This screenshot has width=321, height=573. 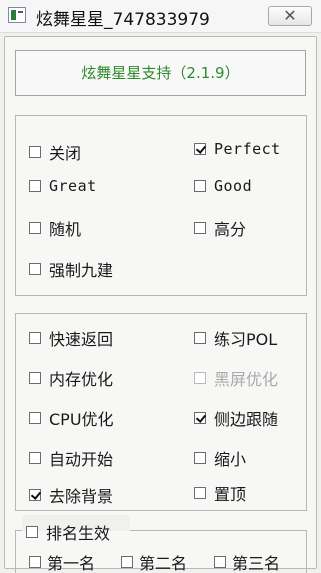 What do you see at coordinates (17, 15) in the screenshot?
I see `app-icon` at bounding box center [17, 15].